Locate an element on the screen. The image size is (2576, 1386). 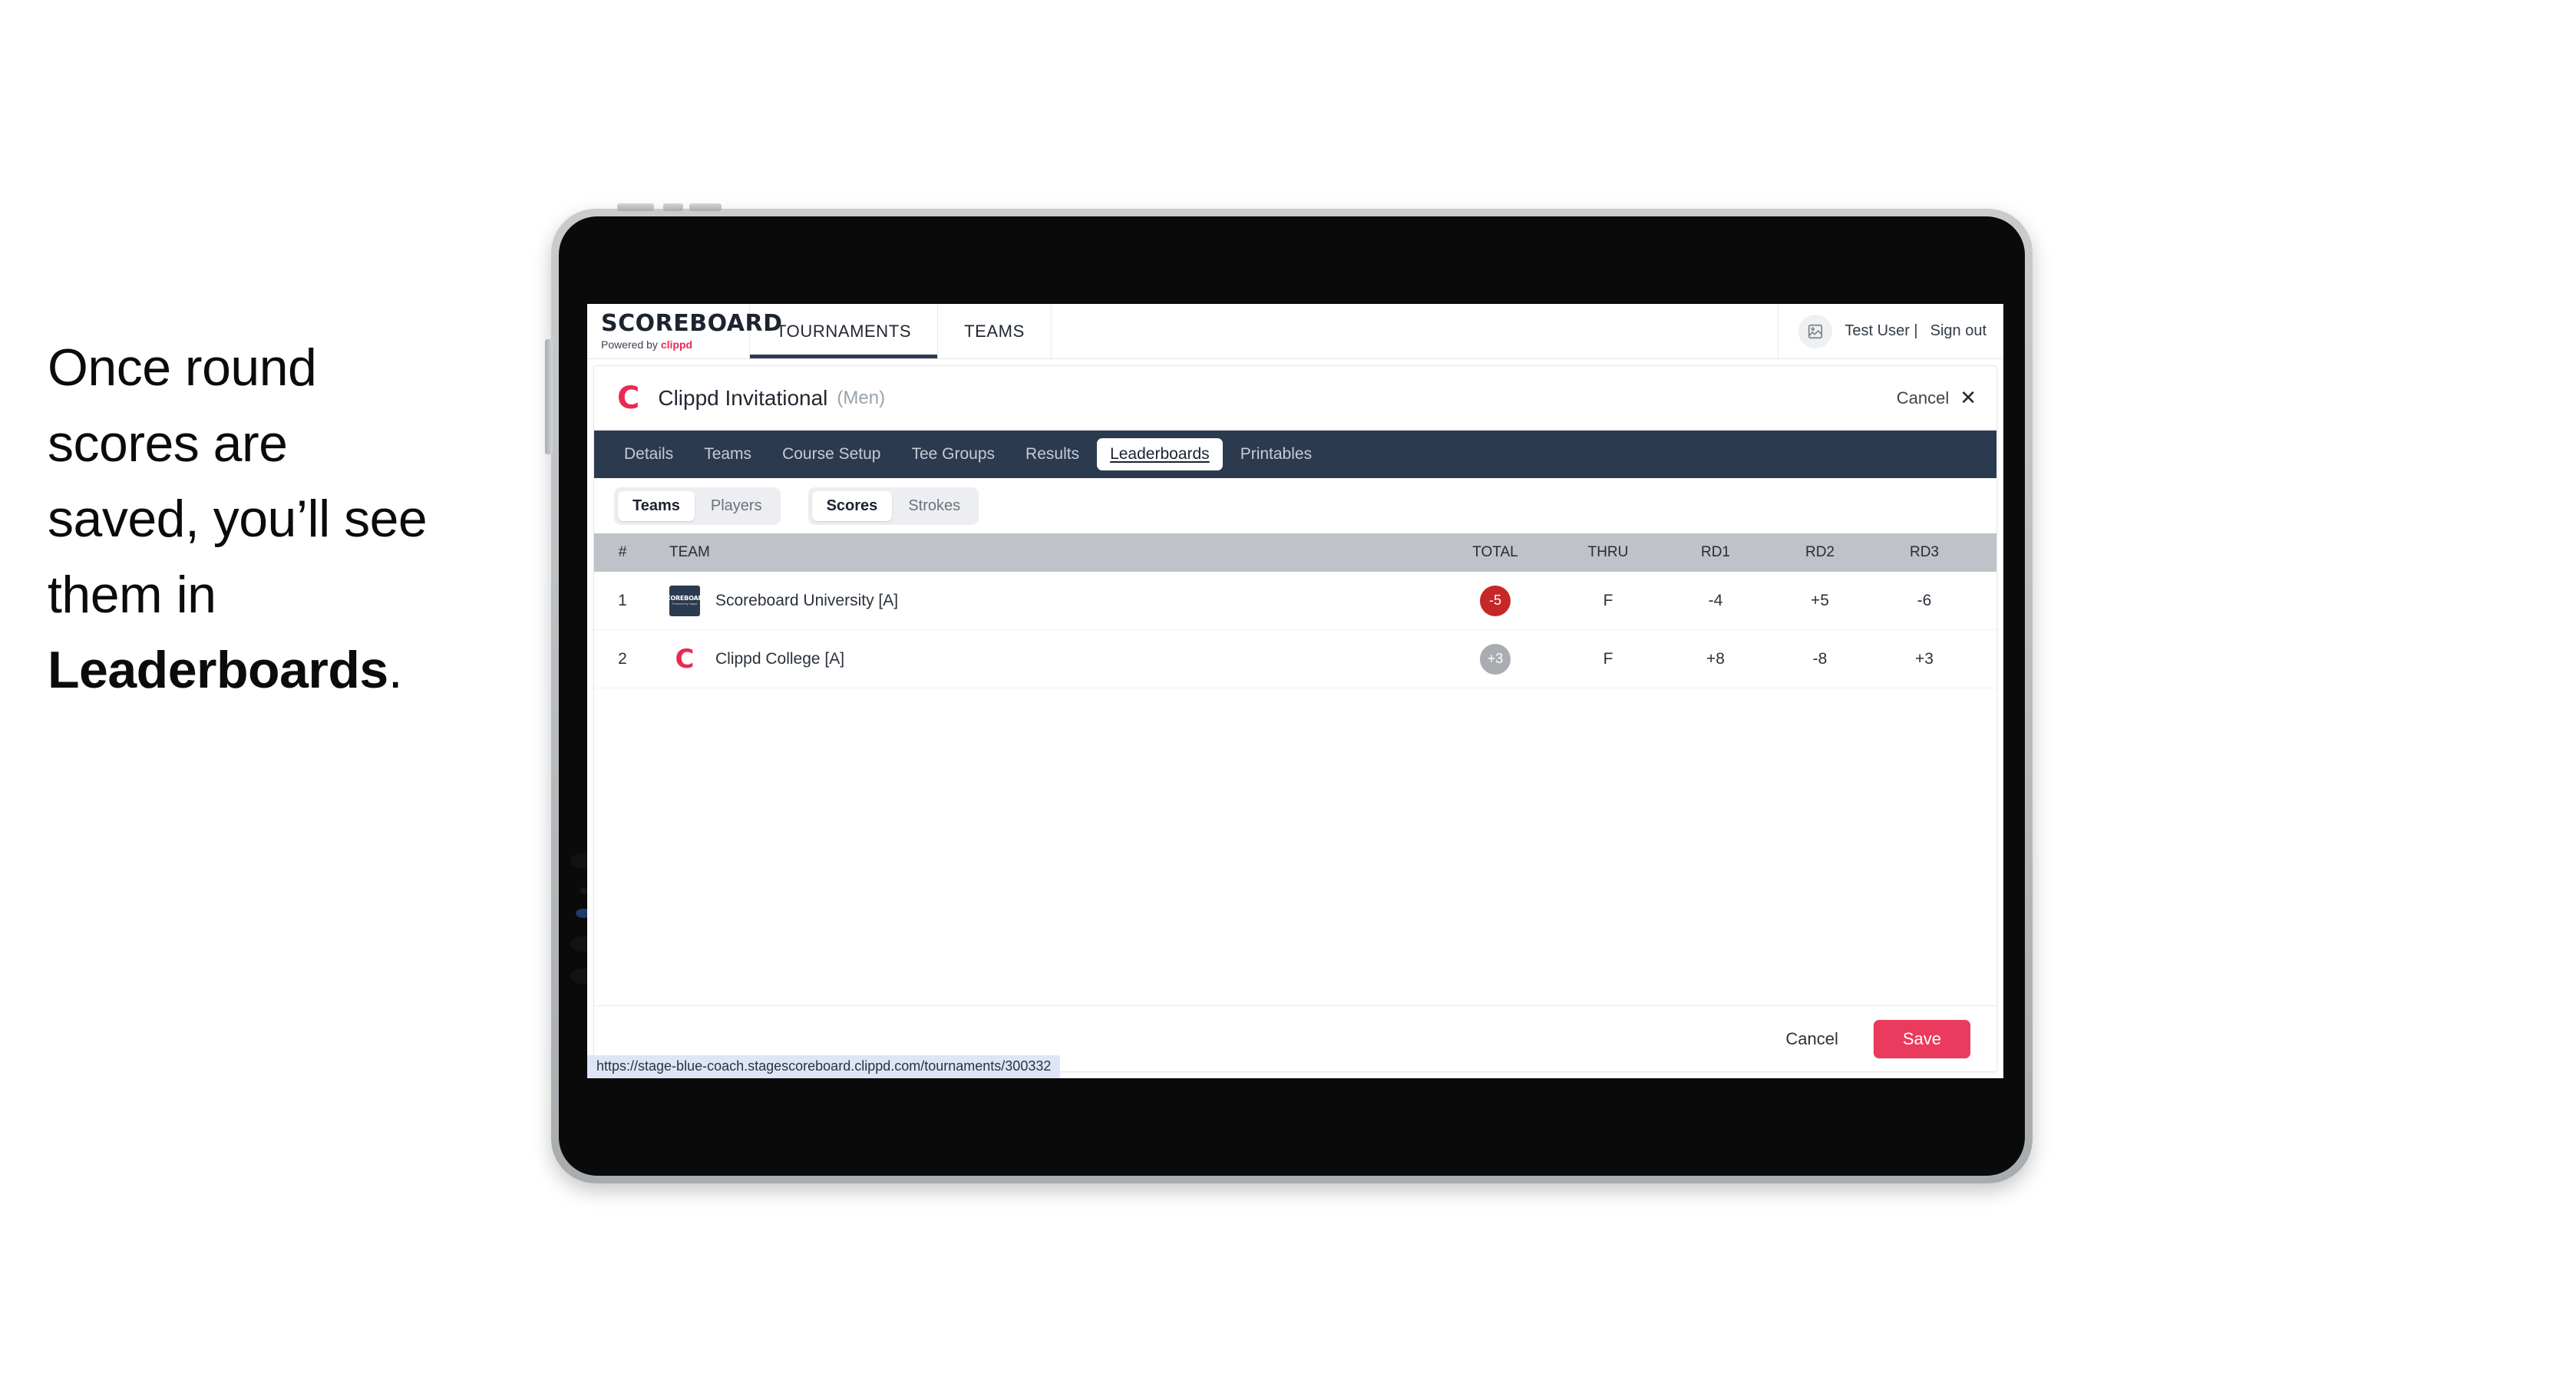
side-button is located at coordinates (549, 396).